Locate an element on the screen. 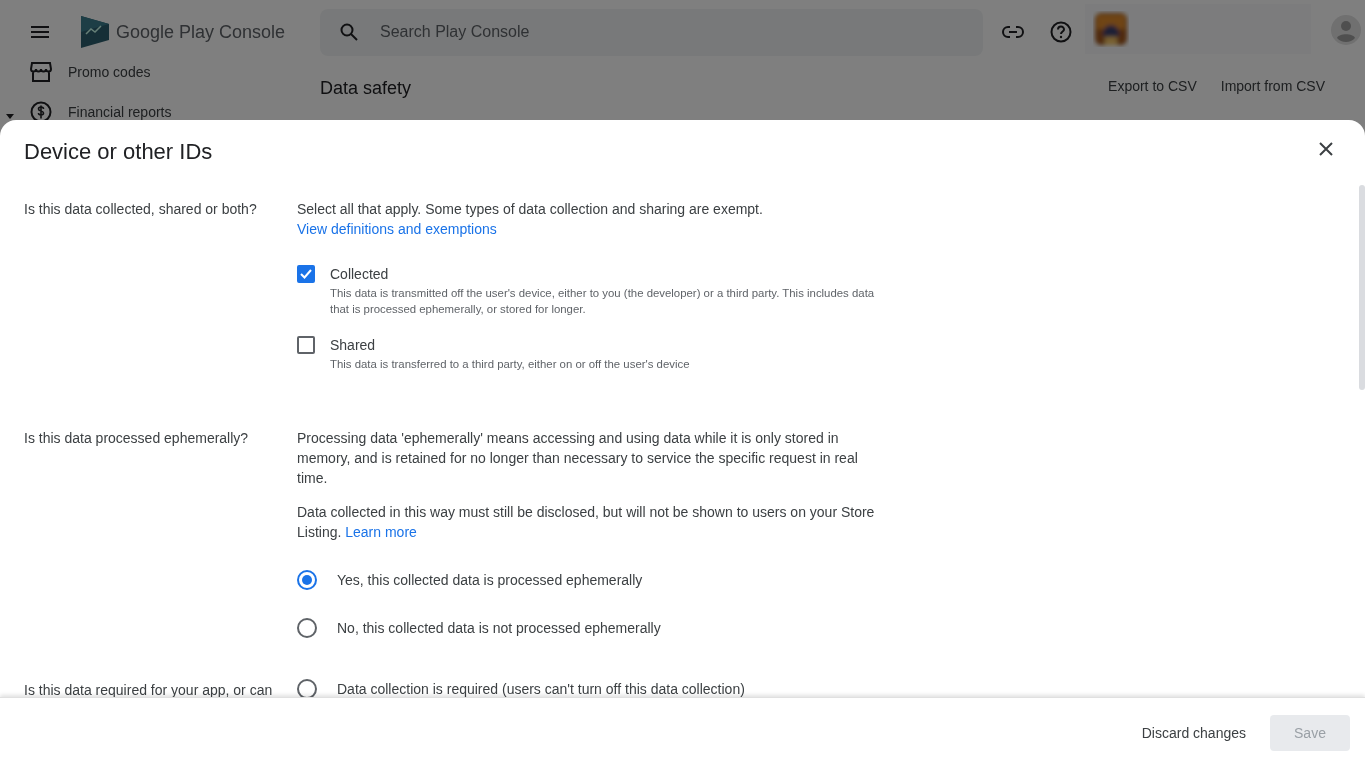 The image size is (1365, 767). scrollbar-thumb is located at coordinates (1362, 287).